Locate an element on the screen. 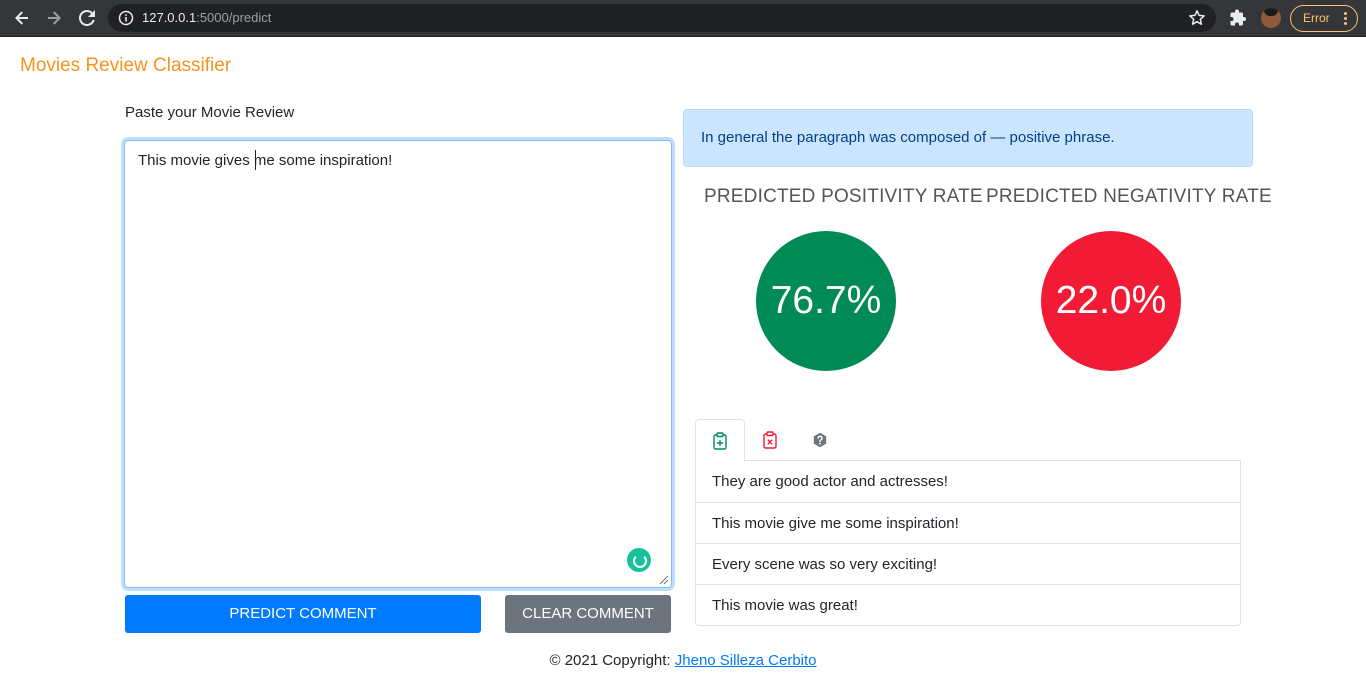 The height and width of the screenshot is (690, 1366). tab-positive-phrases is located at coordinates (720, 440).